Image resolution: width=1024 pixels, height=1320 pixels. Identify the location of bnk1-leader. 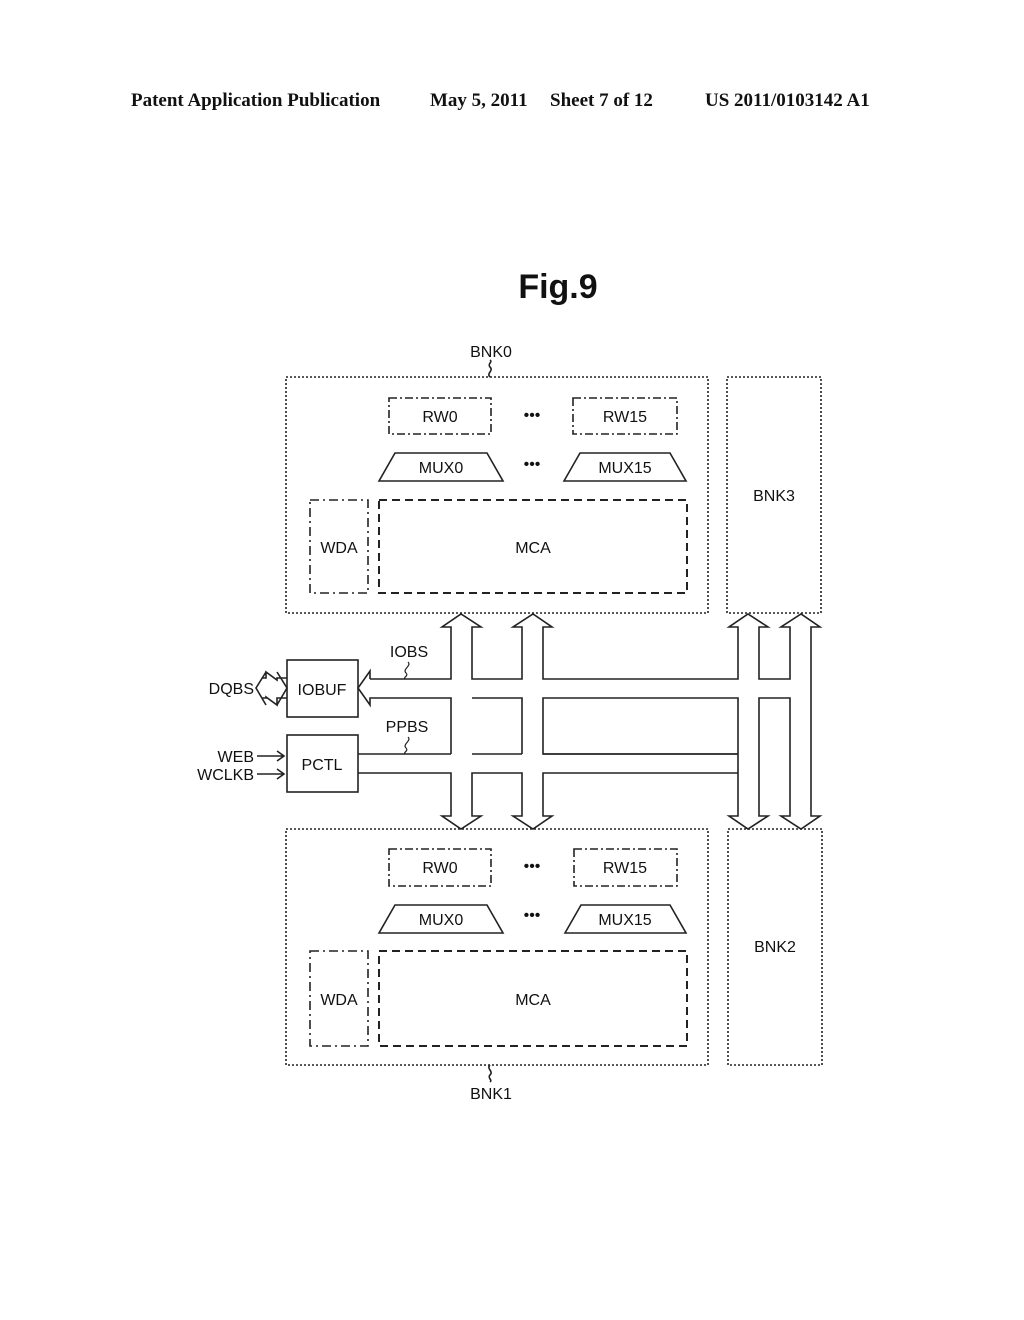
(490, 1073).